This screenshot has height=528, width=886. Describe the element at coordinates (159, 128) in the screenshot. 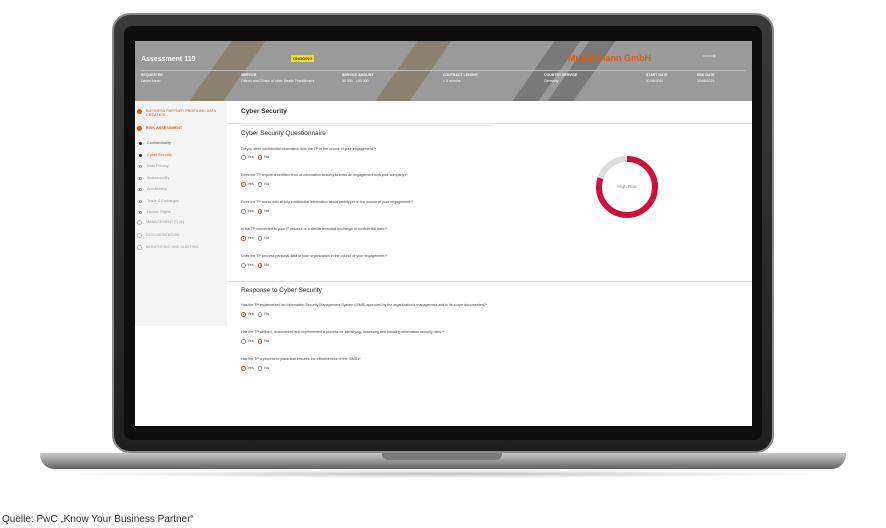

I see `sidebar-item-risk-assessment: RISK ASSESSMENT` at that location.